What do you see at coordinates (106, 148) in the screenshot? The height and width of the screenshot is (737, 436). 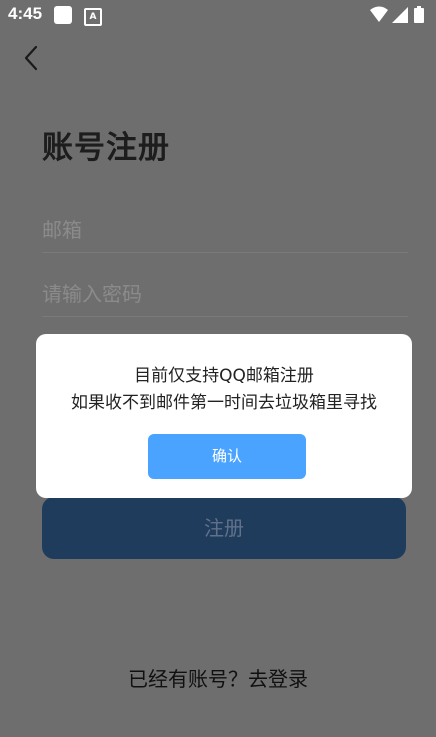 I see `page-title: 账号注册` at bounding box center [106, 148].